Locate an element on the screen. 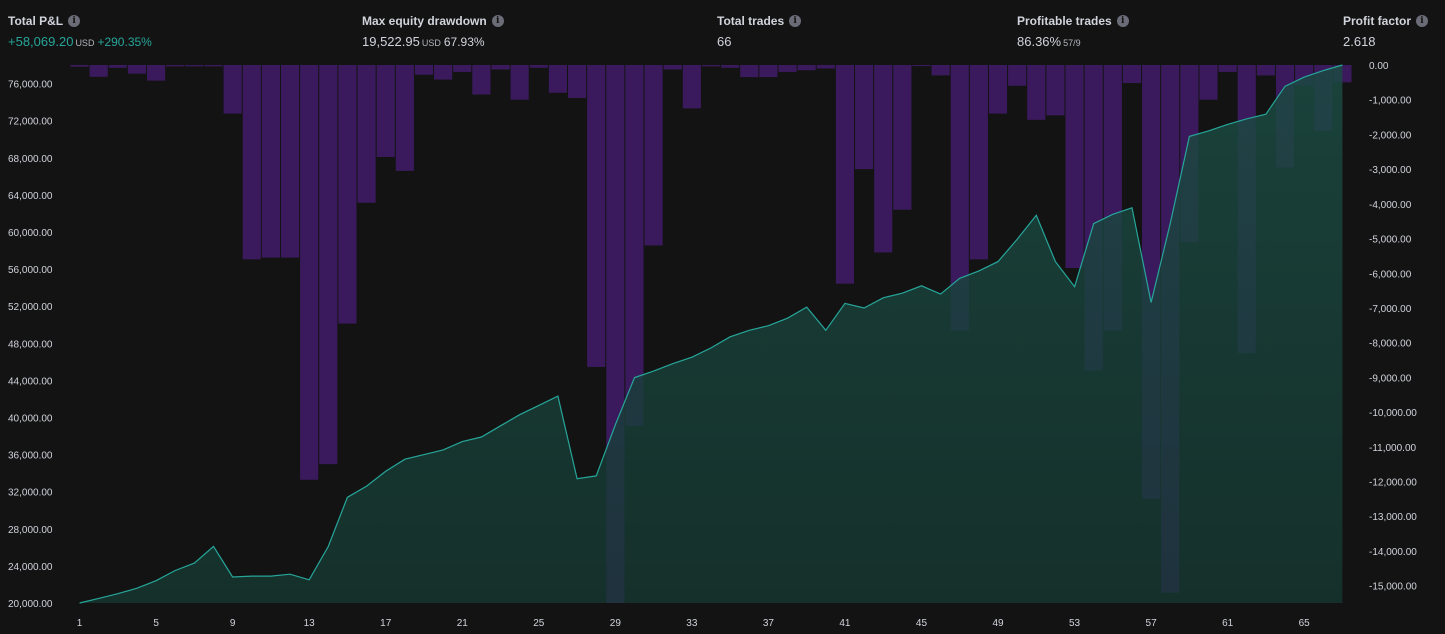 This screenshot has height=634, width=1445. x-tick-label: 65 is located at coordinates (1305, 623).